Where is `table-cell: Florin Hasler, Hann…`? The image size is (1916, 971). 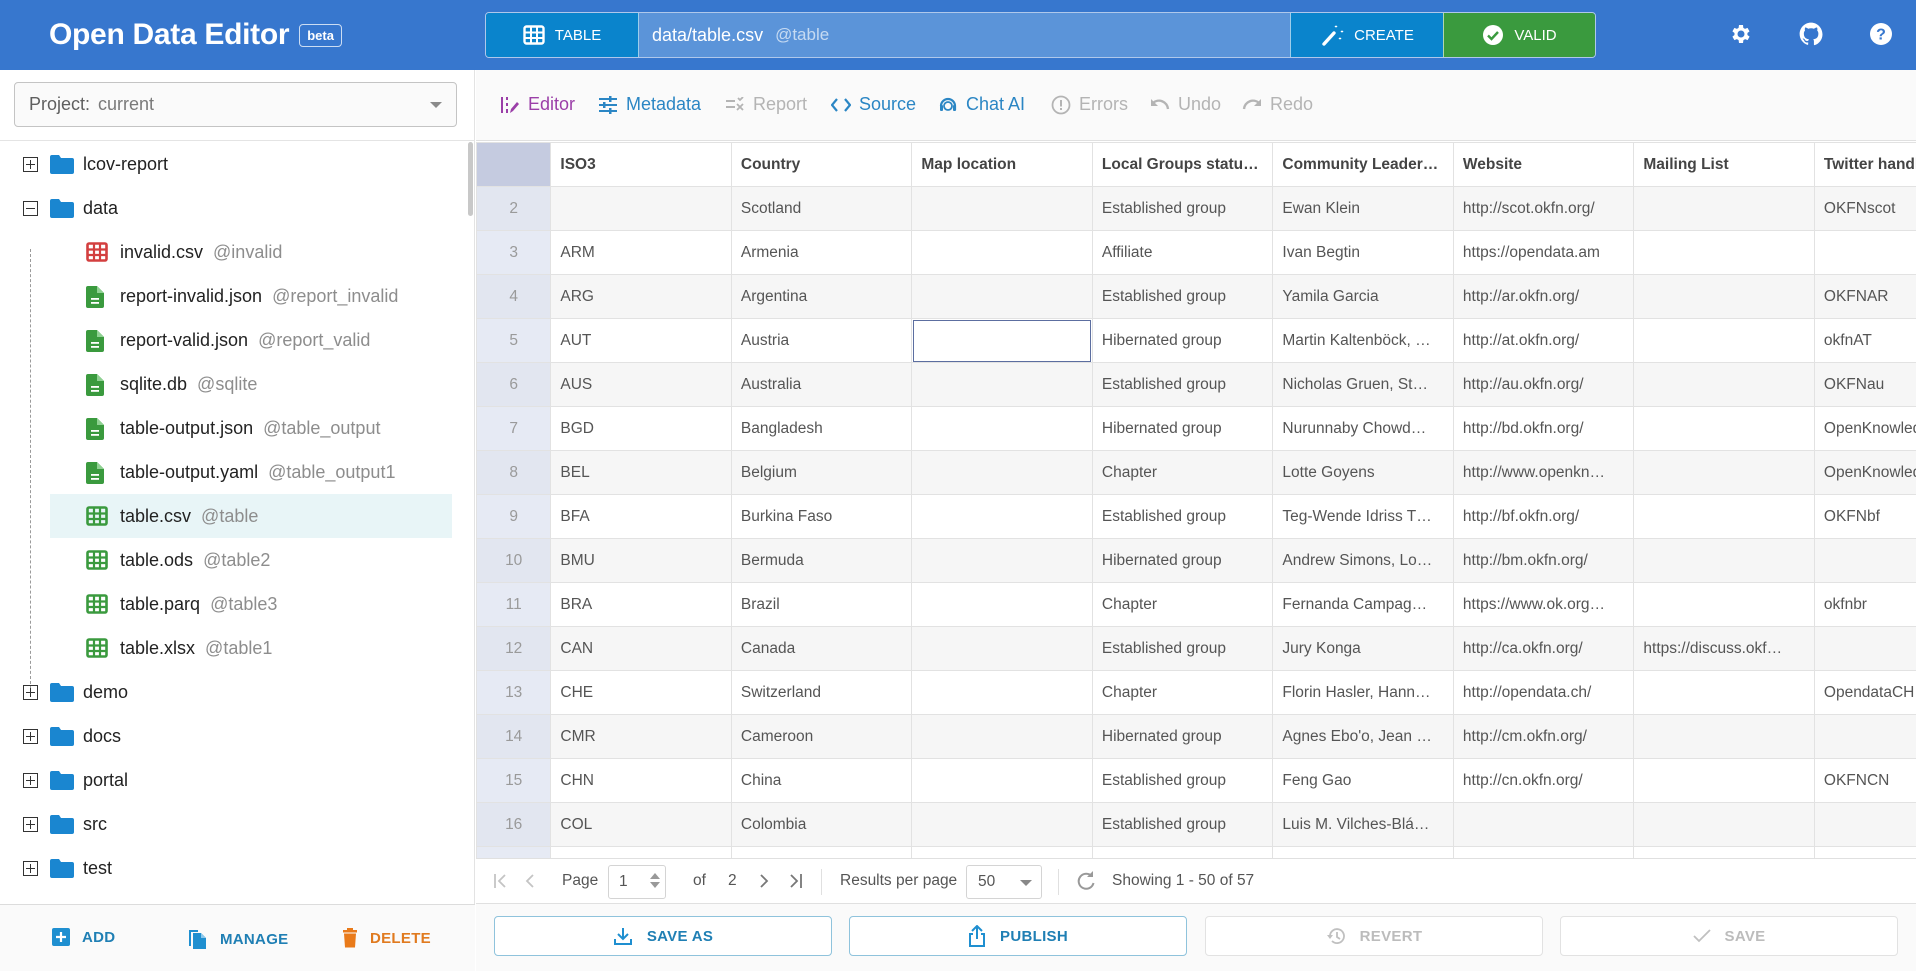 table-cell: Florin Hasler, Hann… is located at coordinates (1363, 692).